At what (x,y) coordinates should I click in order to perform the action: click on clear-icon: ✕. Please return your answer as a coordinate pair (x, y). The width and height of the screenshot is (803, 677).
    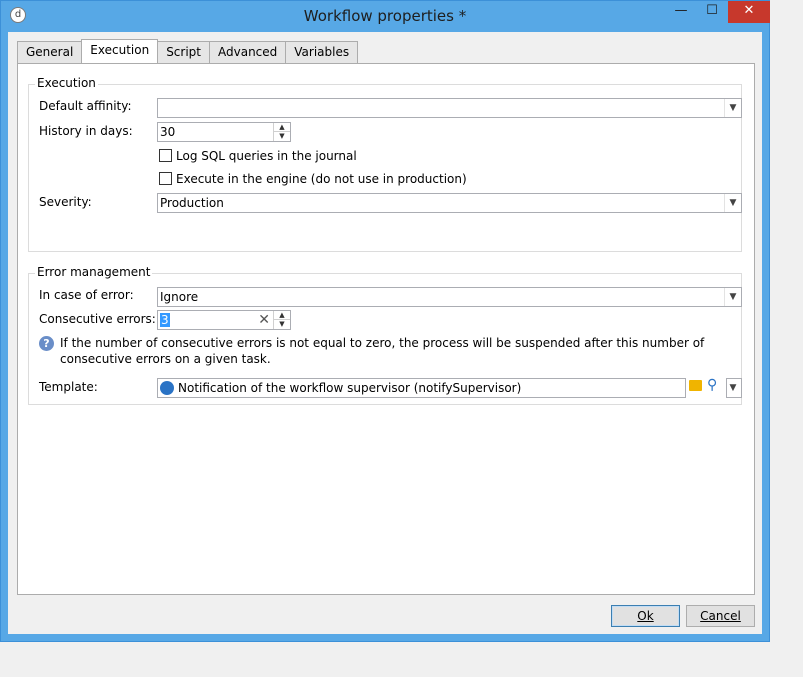
    Looking at the image, I should click on (264, 320).